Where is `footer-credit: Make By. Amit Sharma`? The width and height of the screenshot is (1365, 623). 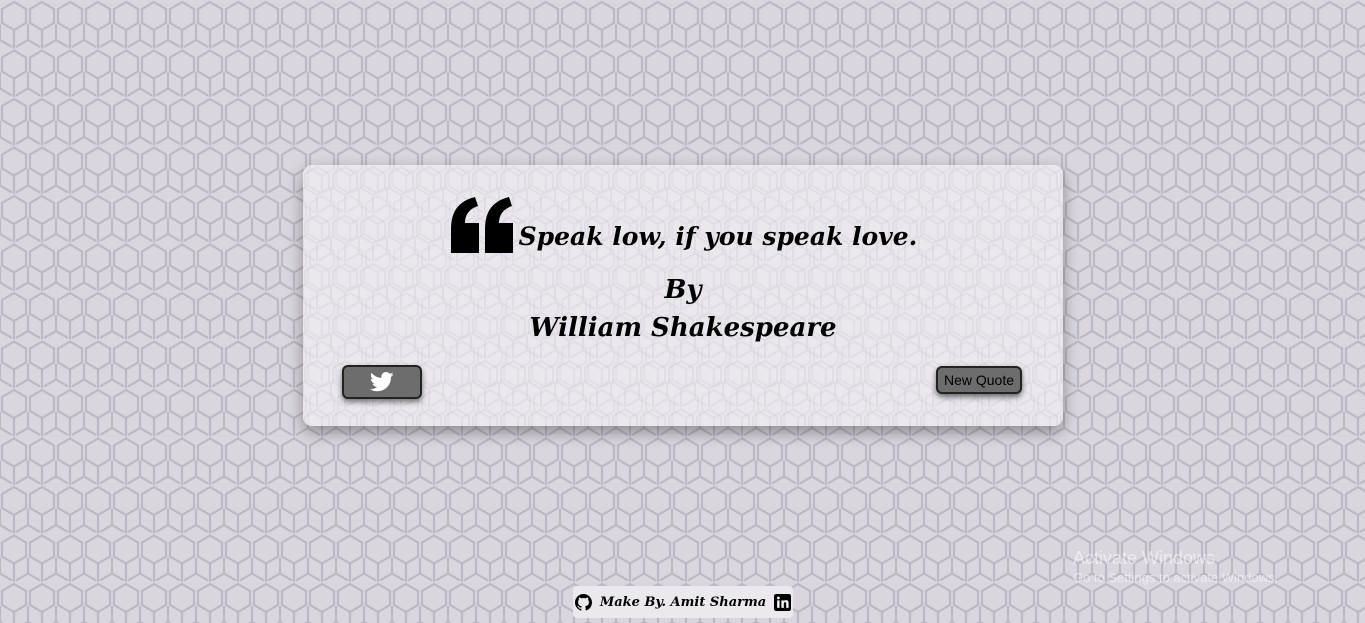
footer-credit: Make By. Amit Sharma is located at coordinates (683, 602).